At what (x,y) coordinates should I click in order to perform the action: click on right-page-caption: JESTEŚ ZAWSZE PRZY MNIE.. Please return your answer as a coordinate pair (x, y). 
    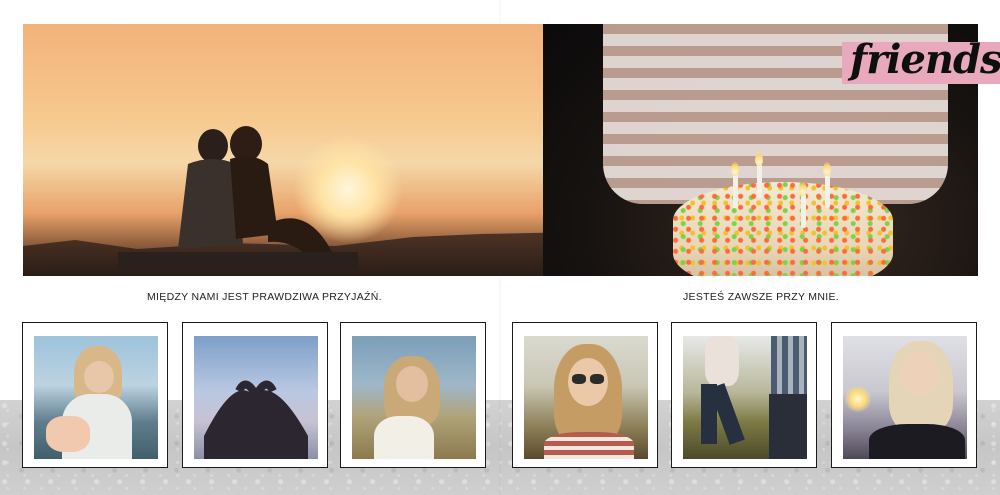
    Looking at the image, I should click on (761, 297).